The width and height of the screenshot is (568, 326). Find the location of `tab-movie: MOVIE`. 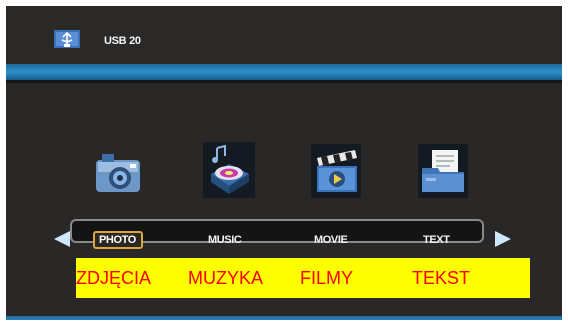

tab-movie: MOVIE is located at coordinates (331, 240).